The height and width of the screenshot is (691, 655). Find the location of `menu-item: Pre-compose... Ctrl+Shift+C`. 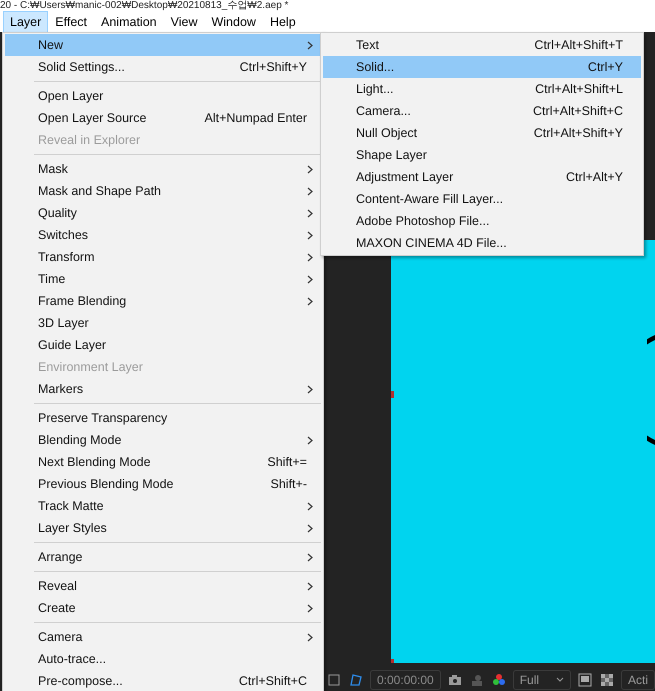

menu-item: Pre-compose... Ctrl+Shift+C is located at coordinates (163, 680).